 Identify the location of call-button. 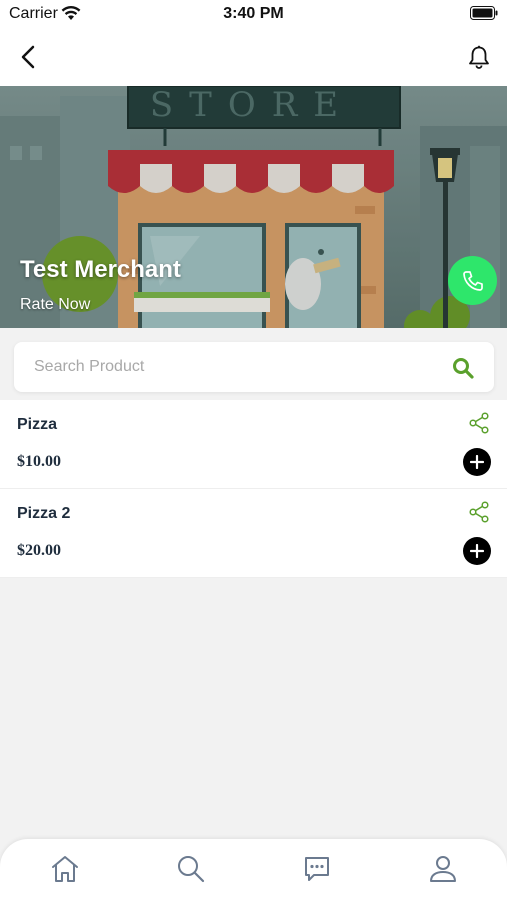
(472, 280).